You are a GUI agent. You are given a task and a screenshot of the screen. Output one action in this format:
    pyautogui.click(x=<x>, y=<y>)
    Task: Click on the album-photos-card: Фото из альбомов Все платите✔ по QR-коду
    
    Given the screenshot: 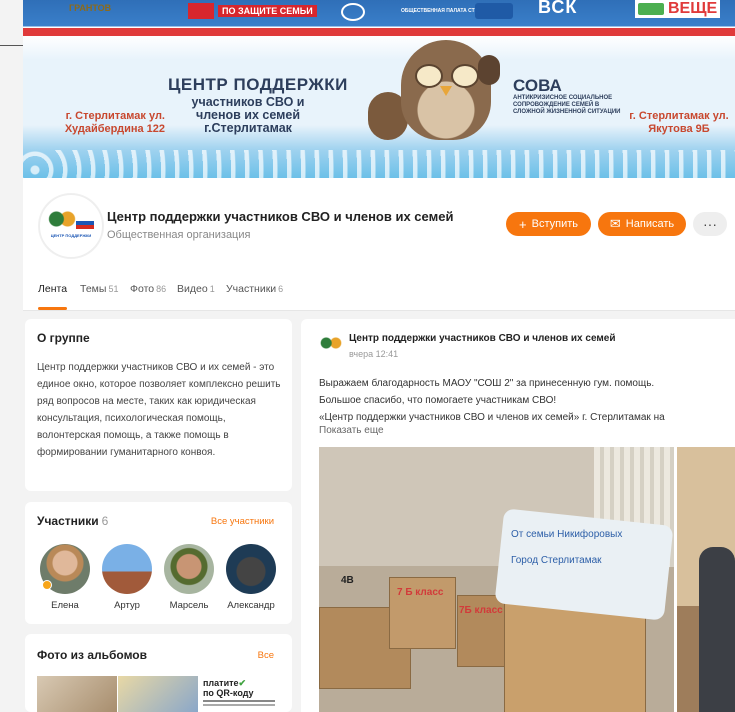 What is the action you would take?
    pyautogui.click(x=158, y=673)
    